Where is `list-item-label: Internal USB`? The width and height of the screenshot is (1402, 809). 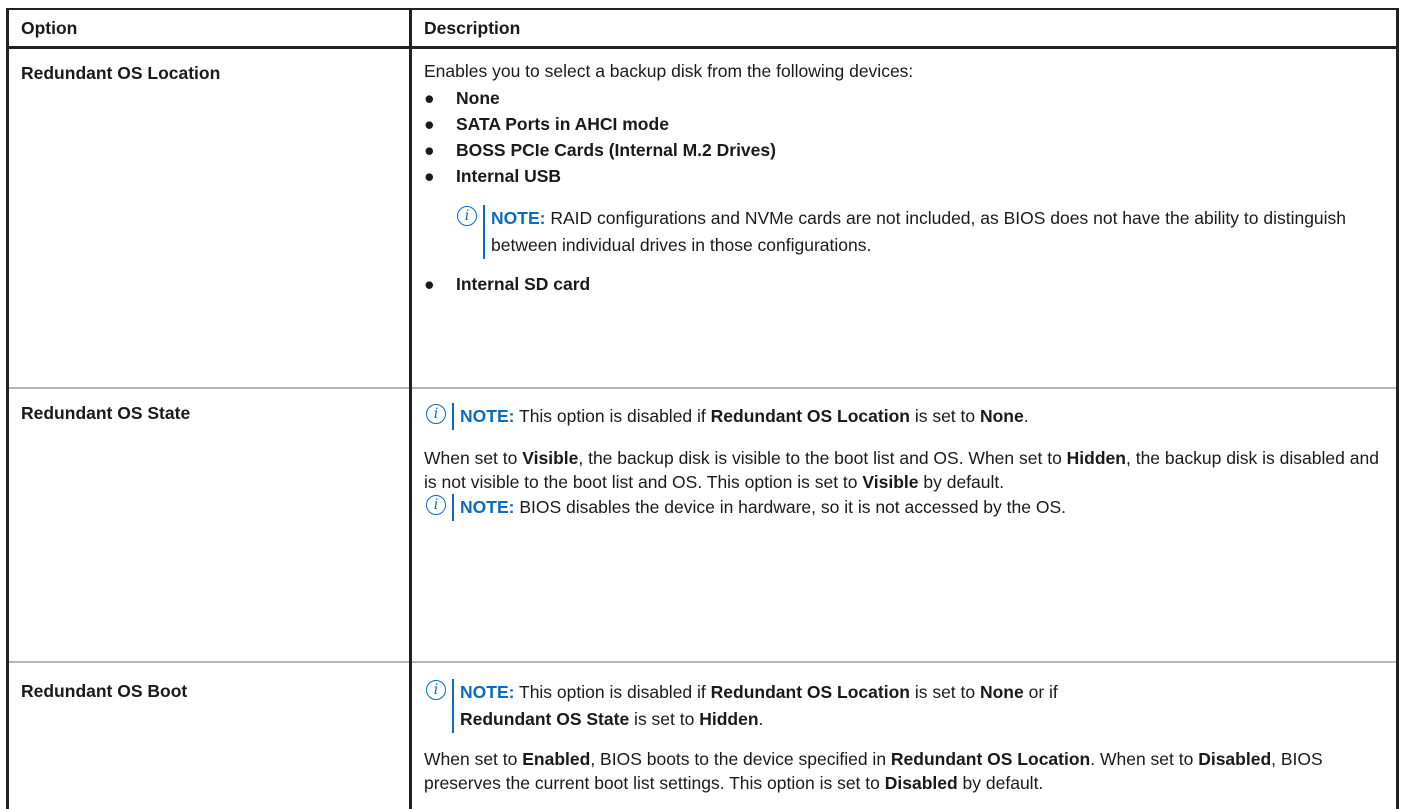 list-item-label: Internal USB is located at coordinates (509, 176).